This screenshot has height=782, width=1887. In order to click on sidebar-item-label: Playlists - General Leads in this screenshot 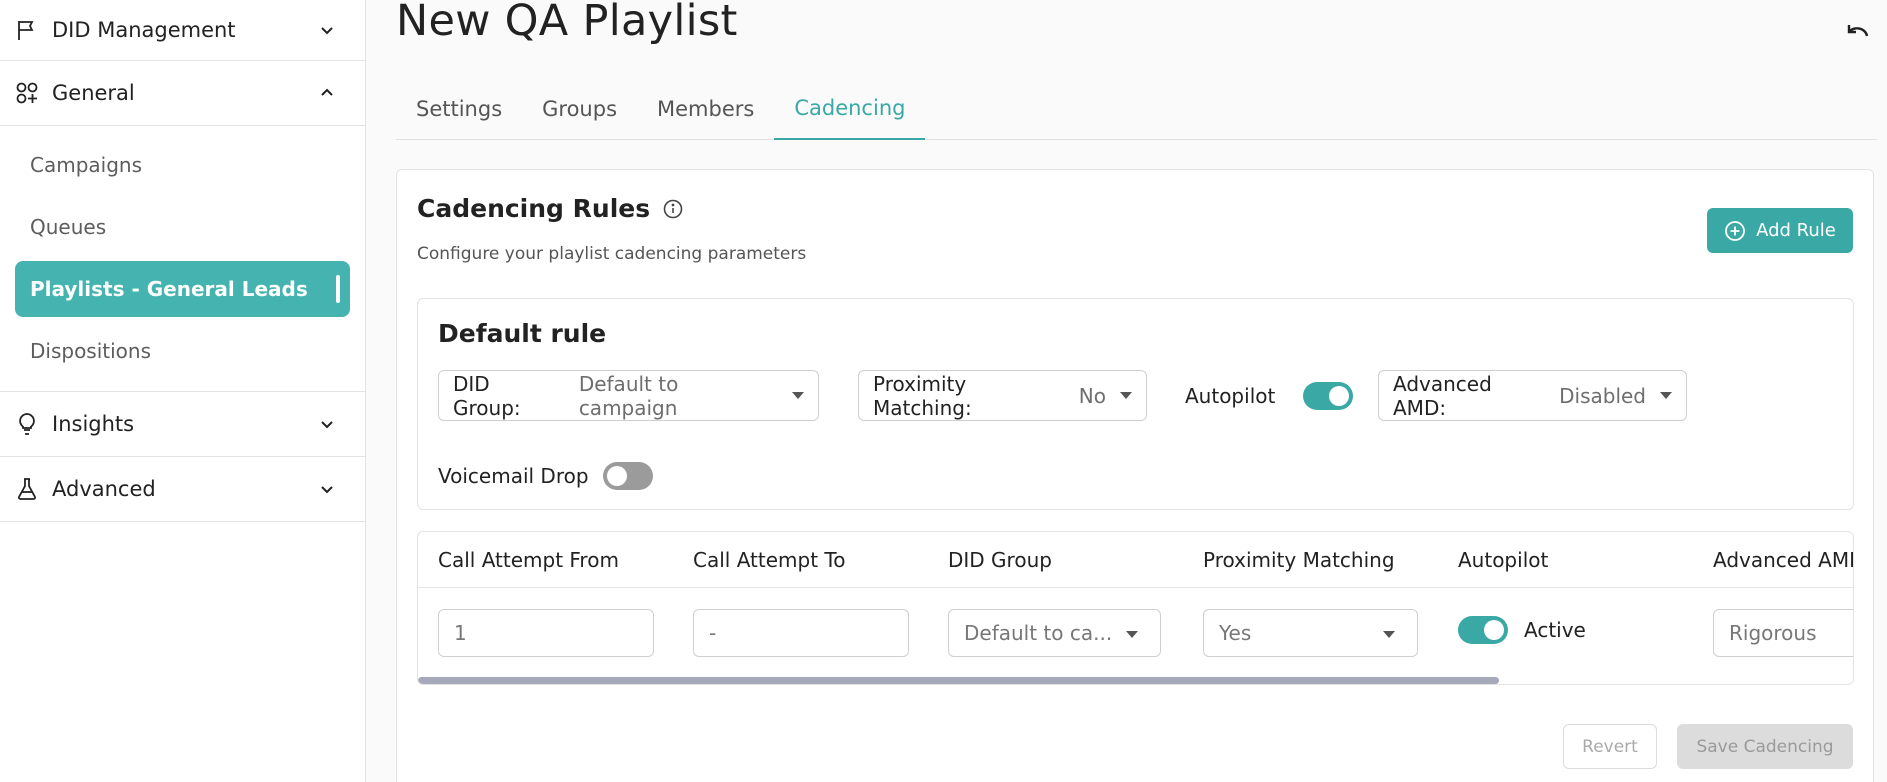, I will do `click(169, 289)`.